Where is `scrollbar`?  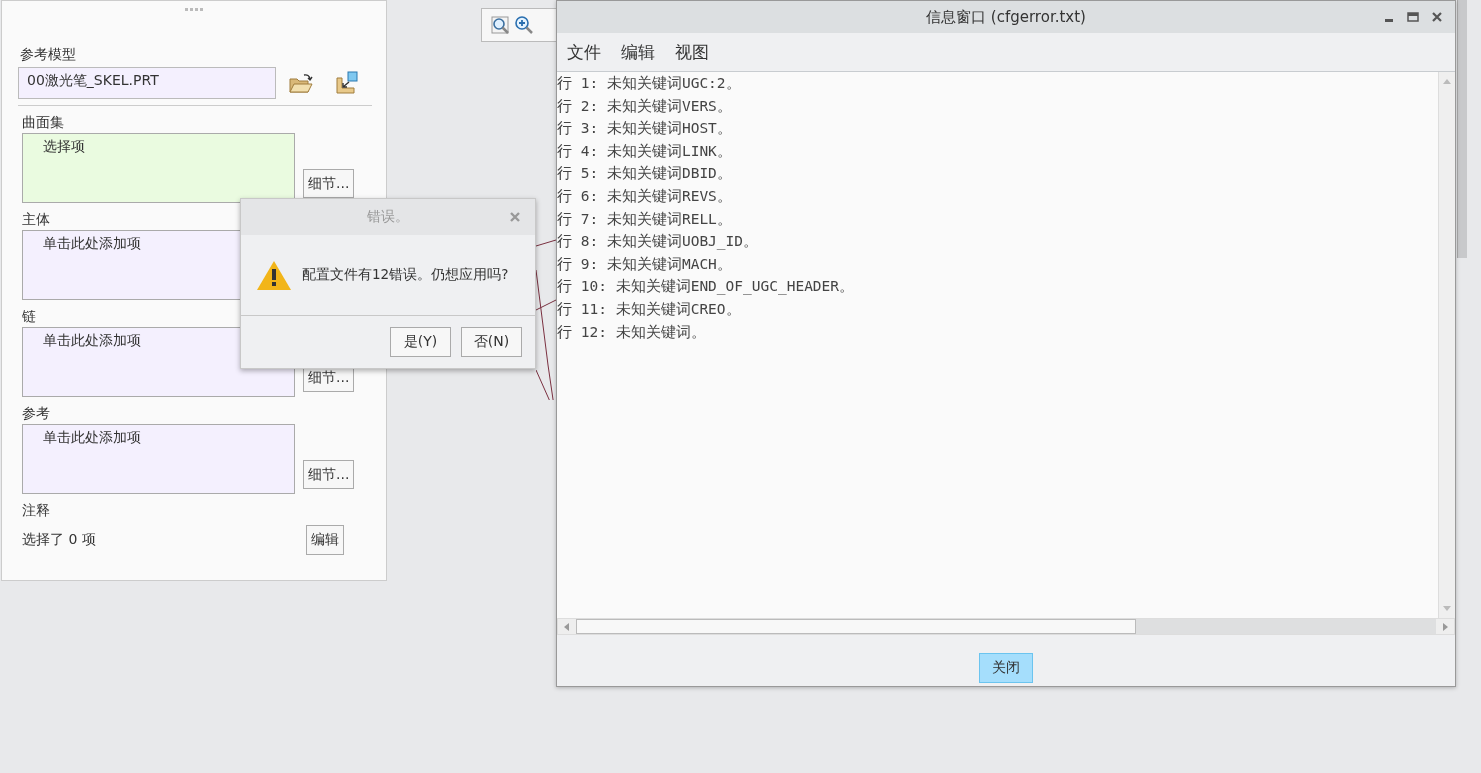
scrollbar is located at coordinates (1462, 129).